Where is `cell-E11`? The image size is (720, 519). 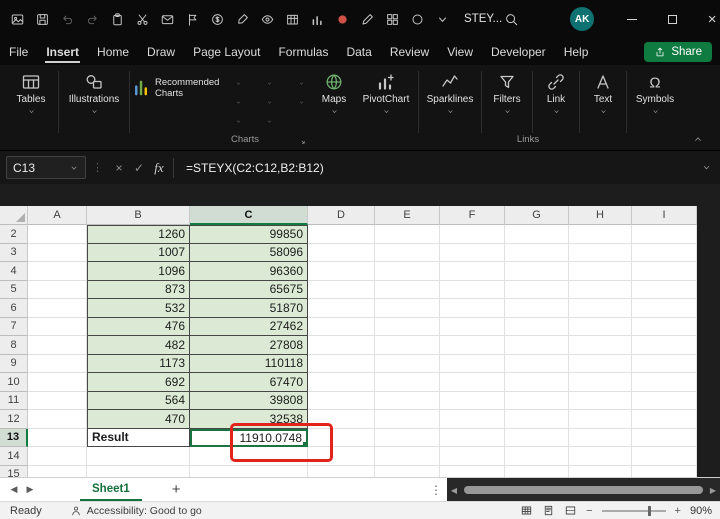
cell-E11 is located at coordinates (407, 400).